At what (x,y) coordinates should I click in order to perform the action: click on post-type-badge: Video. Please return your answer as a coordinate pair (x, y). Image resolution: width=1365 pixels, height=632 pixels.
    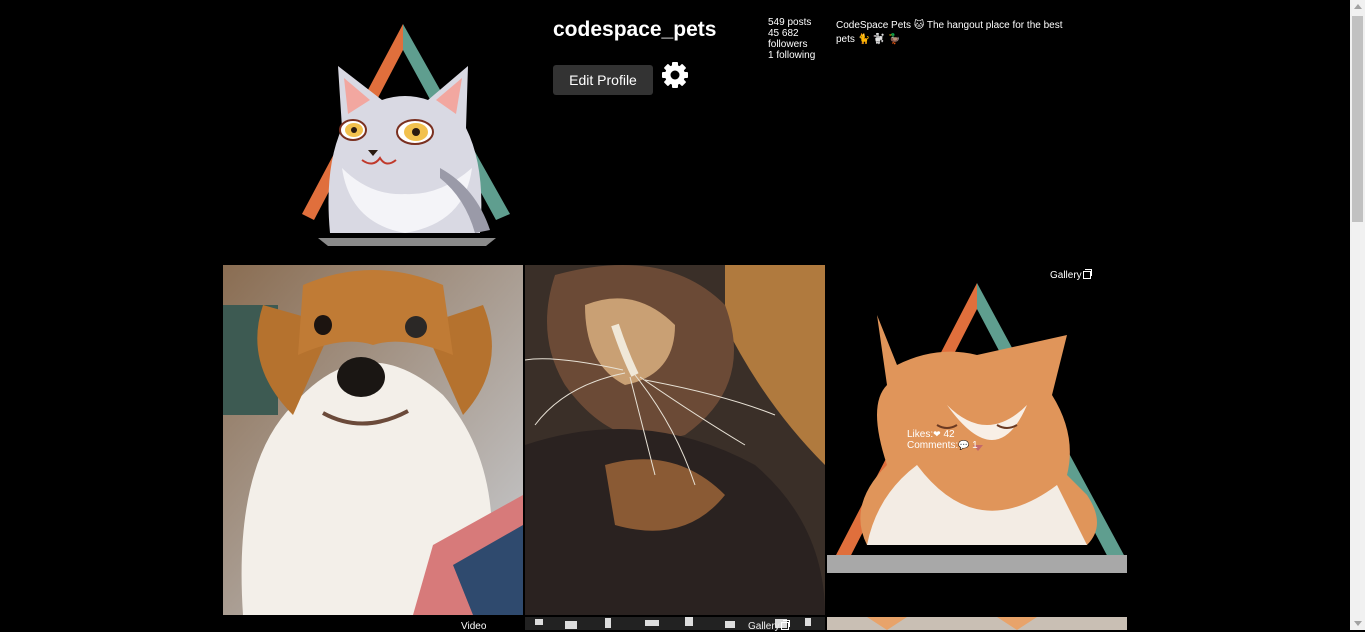
    Looking at the image, I should click on (474, 626).